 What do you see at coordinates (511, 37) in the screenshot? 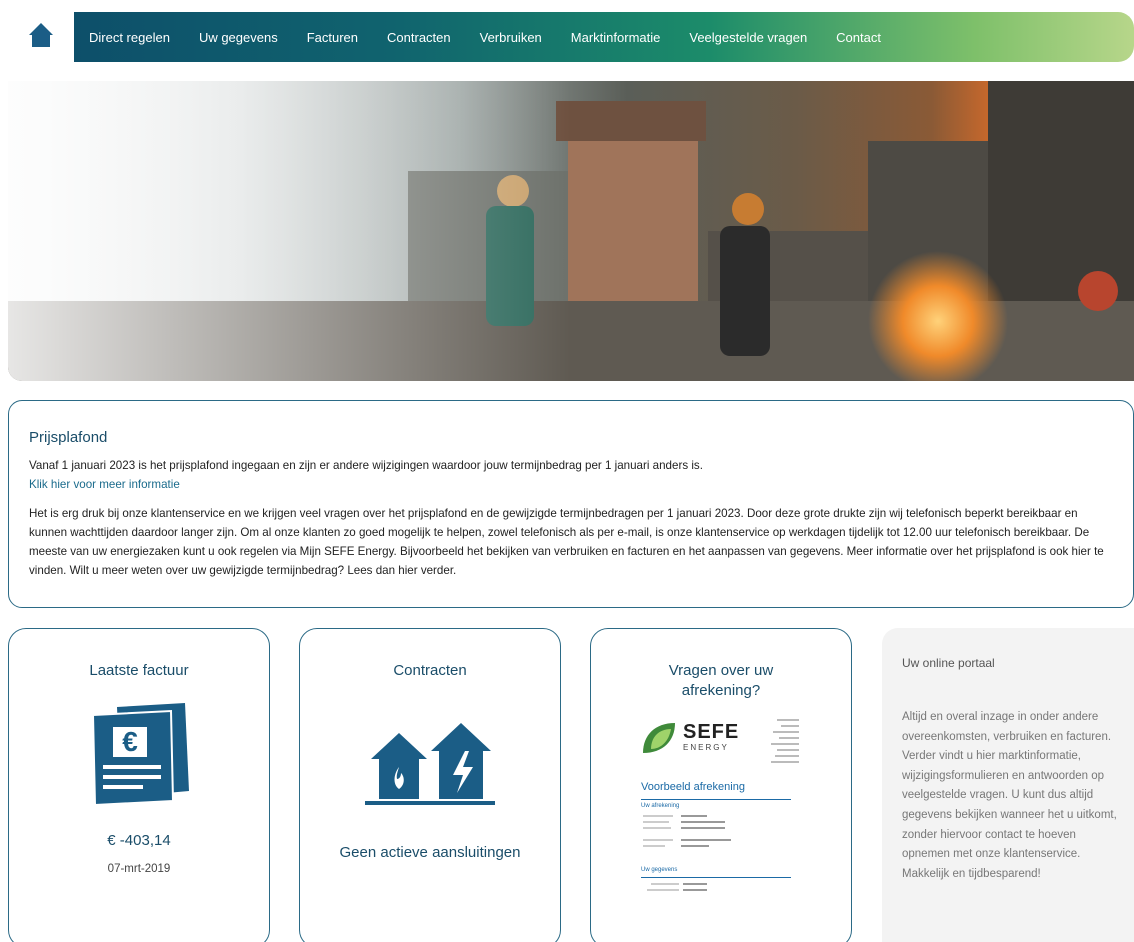
I see `nav-verbruiken: Verbruiken` at bounding box center [511, 37].